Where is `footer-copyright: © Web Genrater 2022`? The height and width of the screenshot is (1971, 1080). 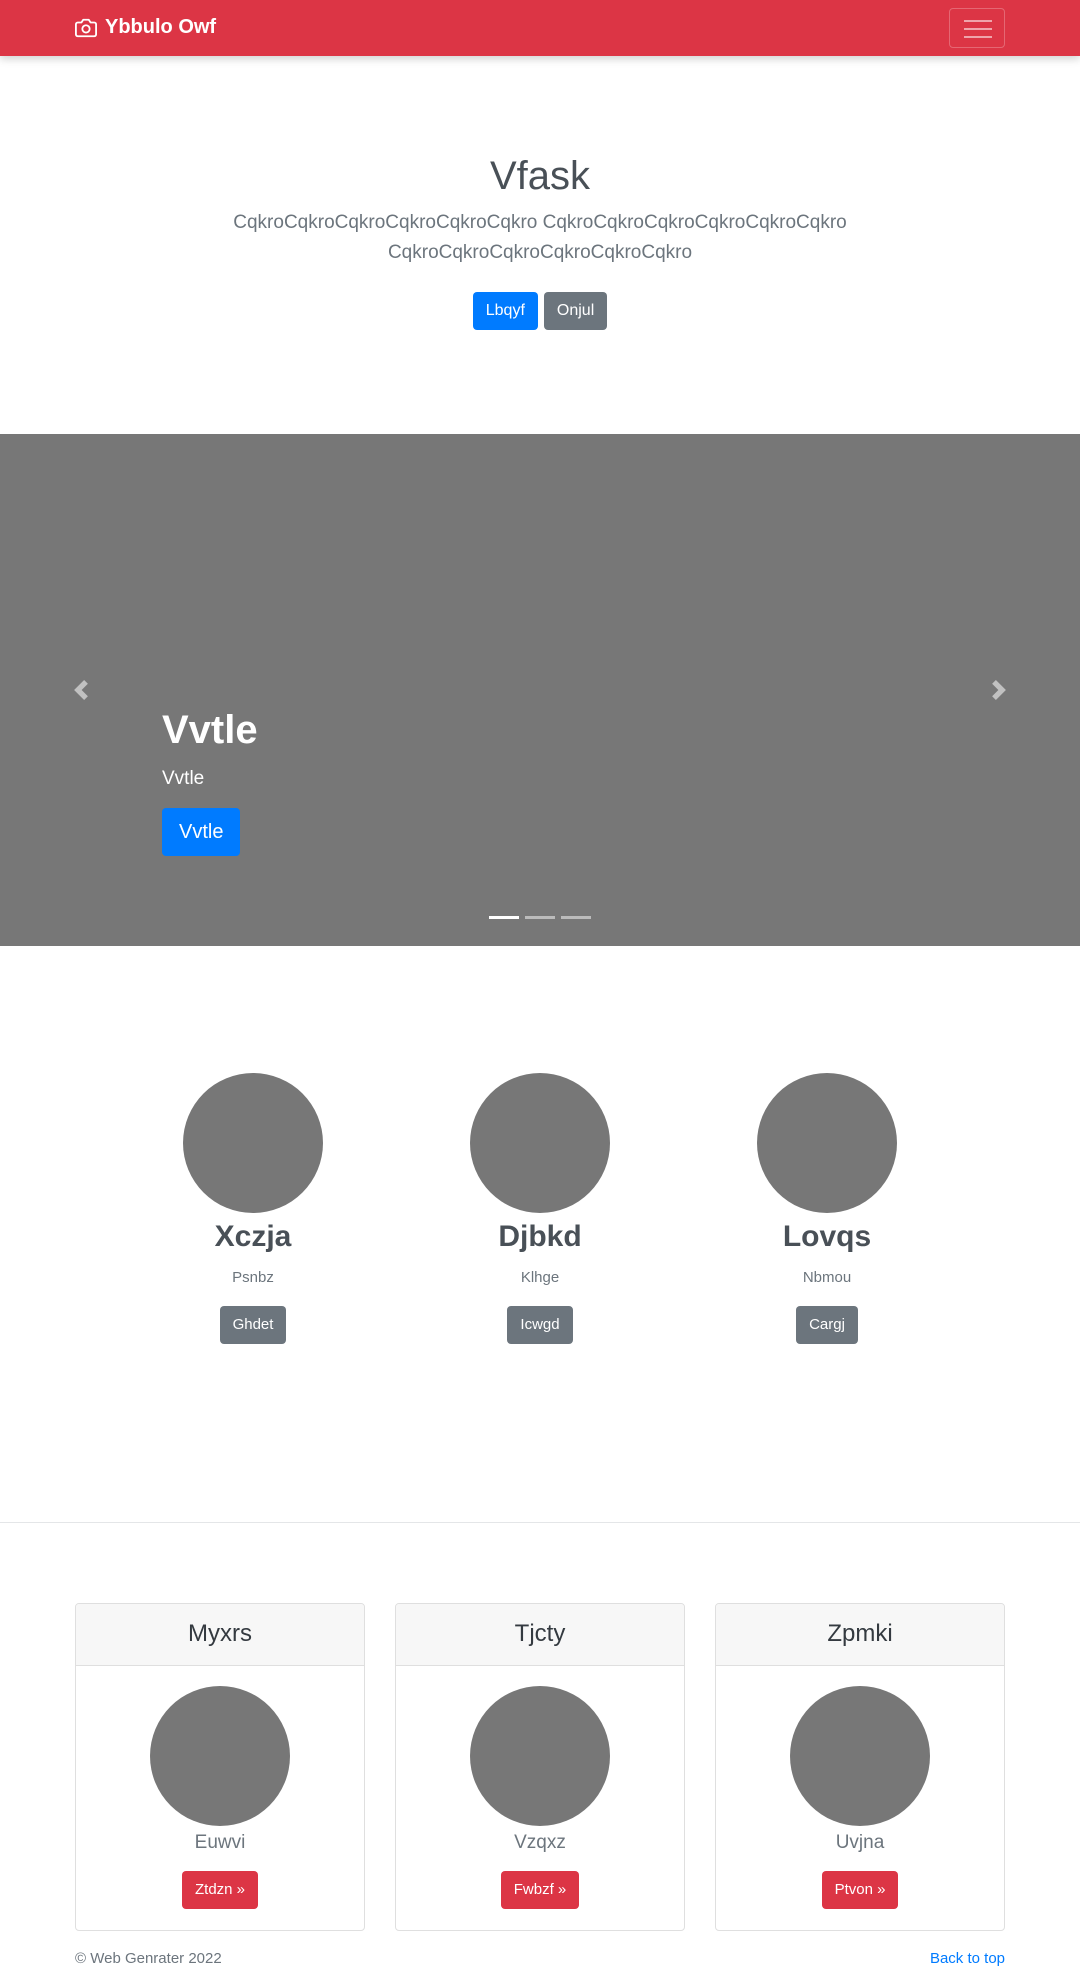 footer-copyright: © Web Genrater 2022 is located at coordinates (148, 1958).